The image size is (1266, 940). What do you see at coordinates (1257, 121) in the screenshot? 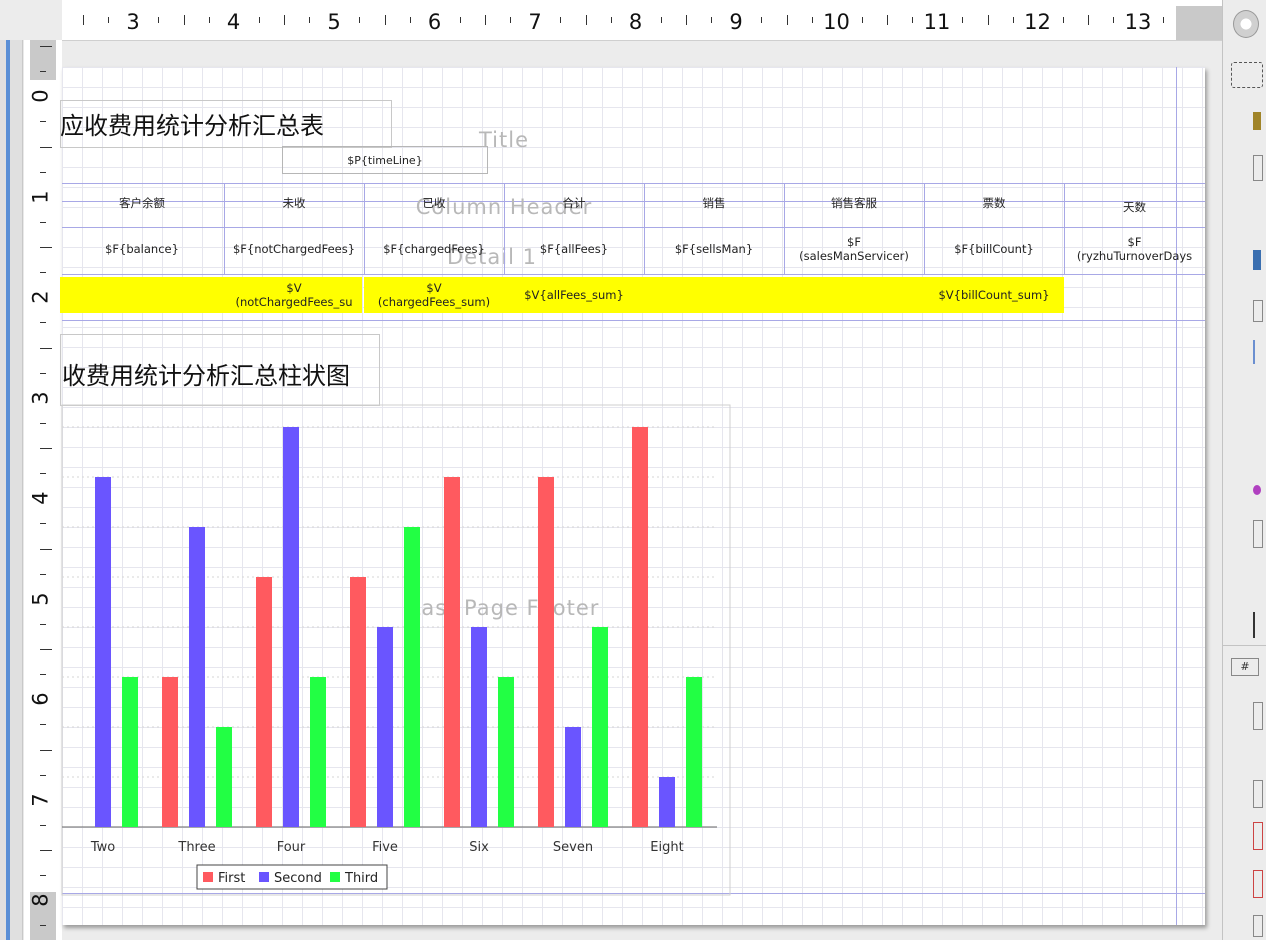
I see `palette-text-icon` at bounding box center [1257, 121].